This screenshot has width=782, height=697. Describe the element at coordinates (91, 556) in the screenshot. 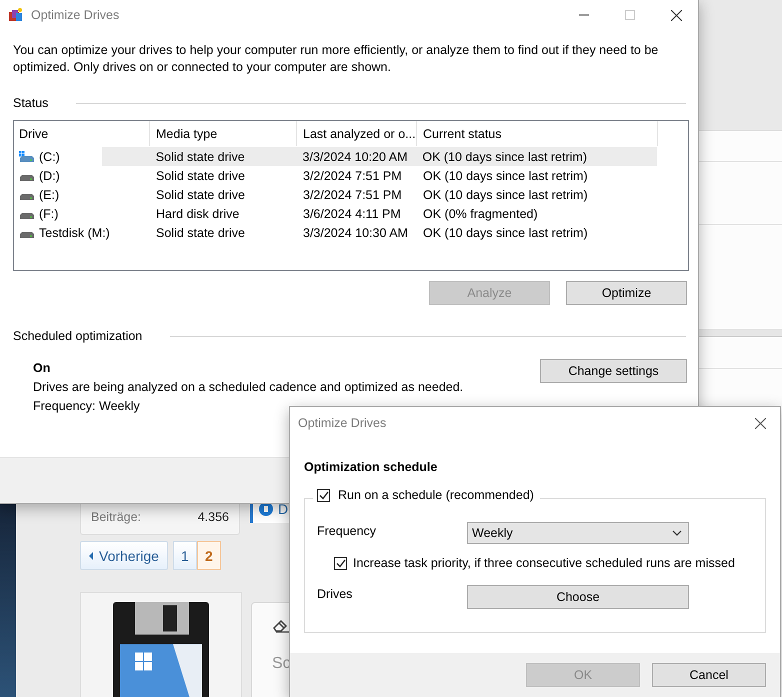

I see `caret-icon` at that location.